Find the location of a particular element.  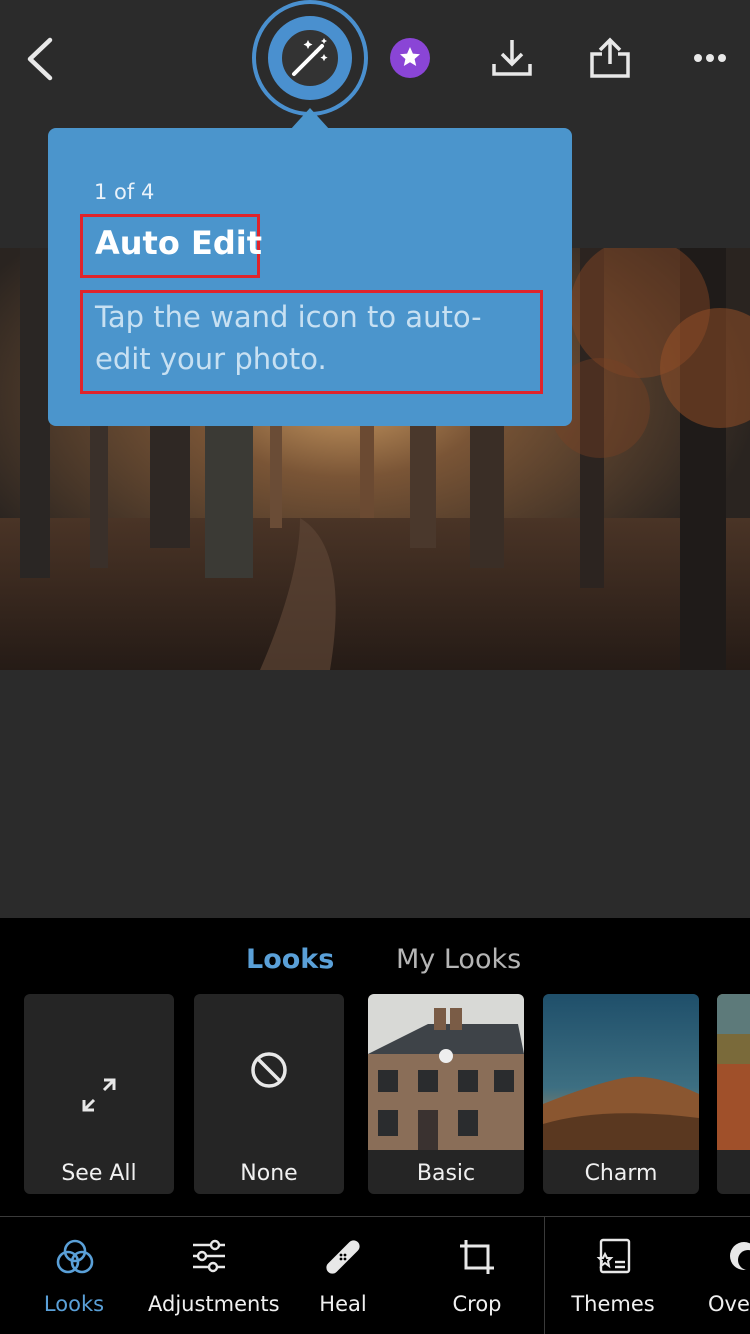

more-options-icon is located at coordinates (712, 58).